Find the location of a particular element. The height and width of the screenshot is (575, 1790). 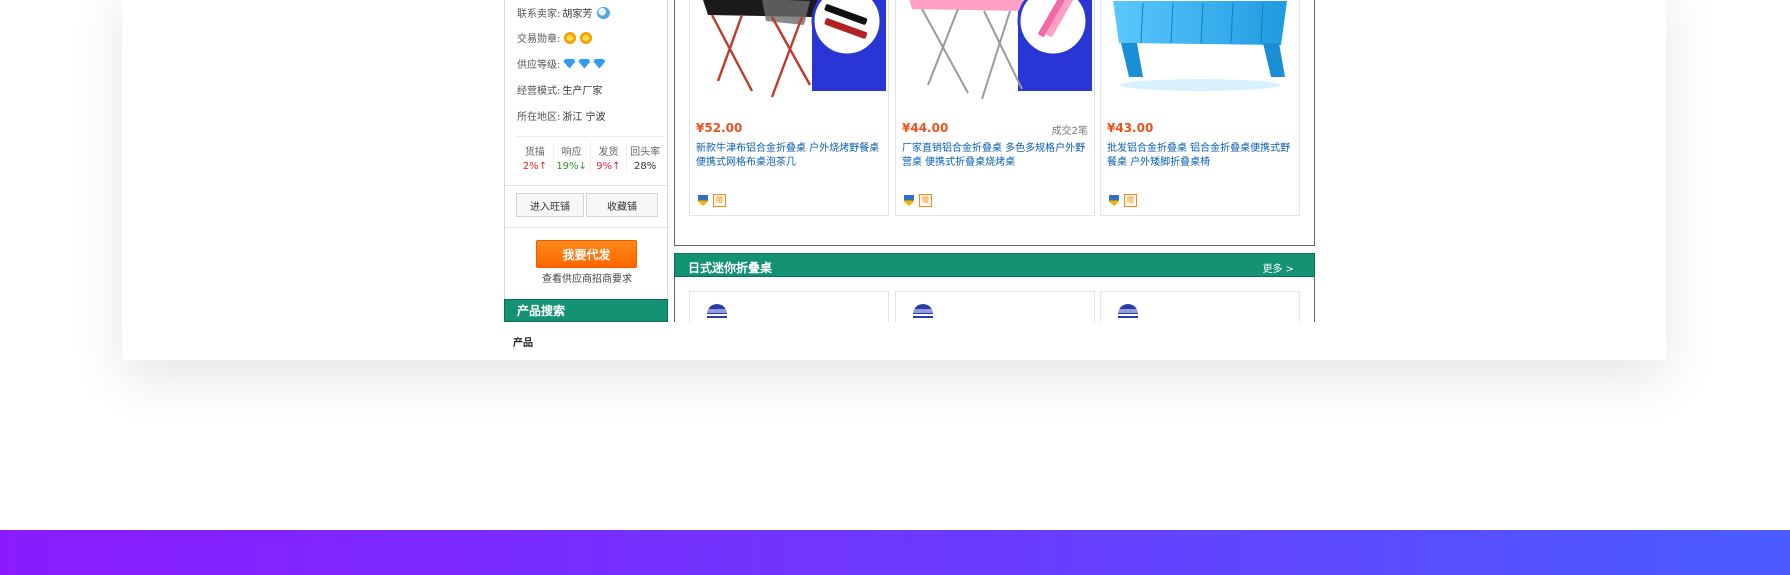

product-title-link: 新款牛津布铝合金折叠桌 户外烧烤野餐桌 便携式网格布桌泡茶几 is located at coordinates (790, 156).